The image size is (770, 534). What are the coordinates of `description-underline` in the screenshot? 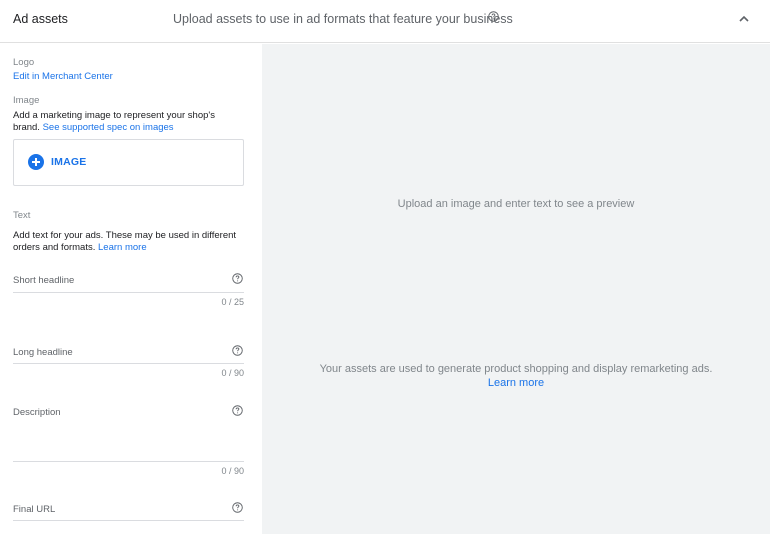 It's located at (128, 461).